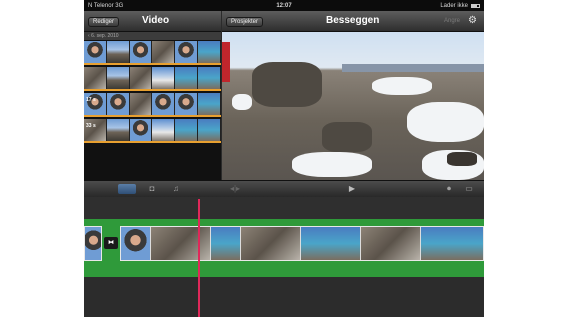 The width and height of the screenshot is (564, 317). I want to click on hiker-figure, so click(226, 62).